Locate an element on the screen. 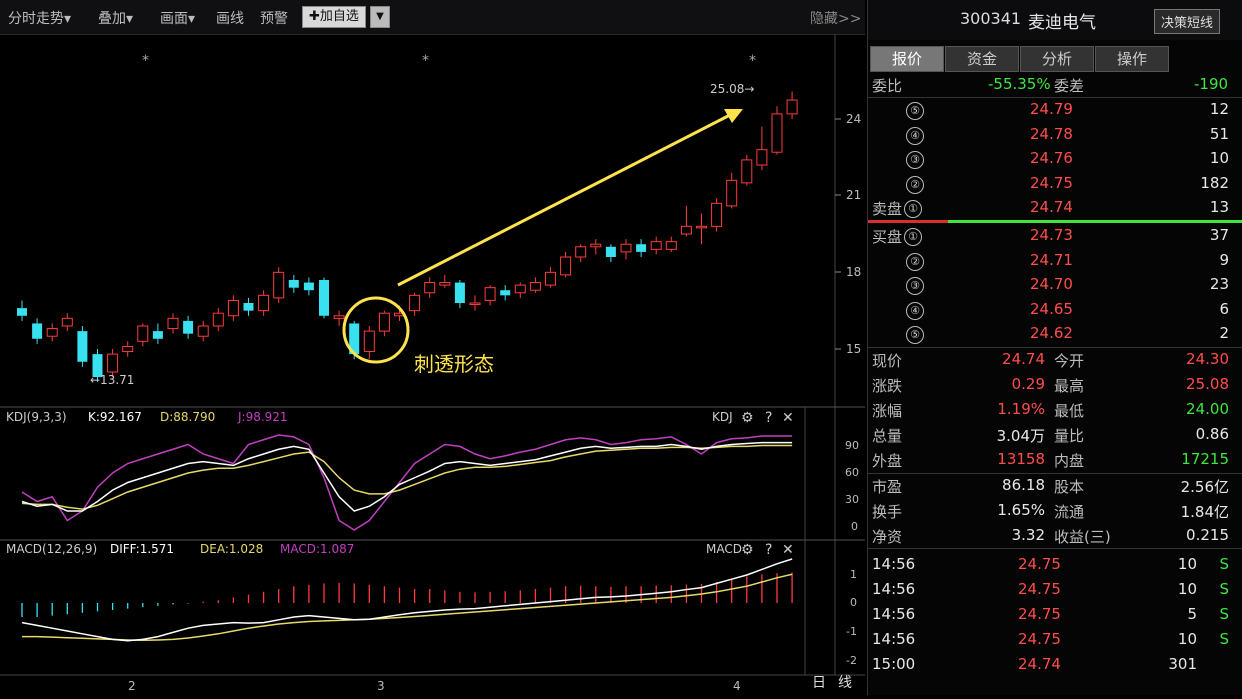 Image resolution: width=1242 pixels, height=699 pixels. ask-row: ④ 24.78 51 is located at coordinates (1055, 135).